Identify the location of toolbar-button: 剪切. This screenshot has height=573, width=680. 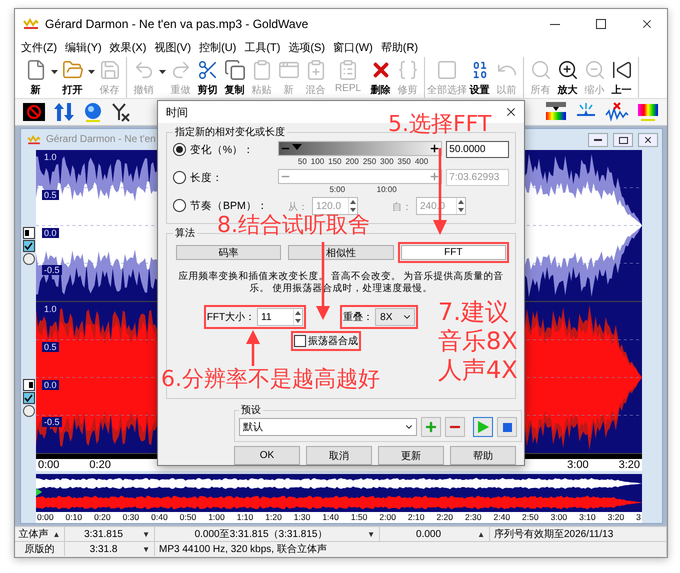
(207, 77).